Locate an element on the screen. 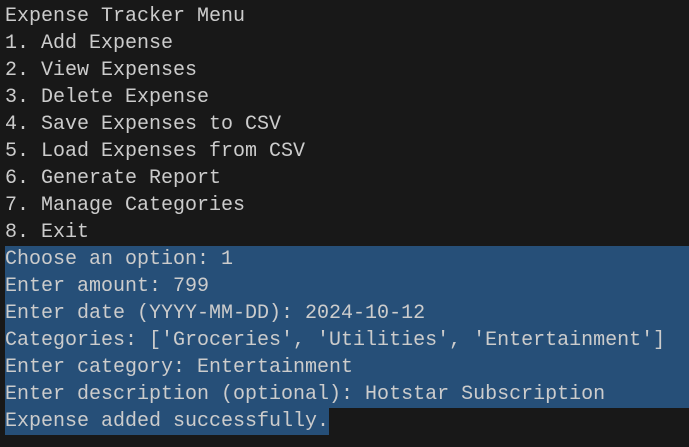 The image size is (689, 447). menu-option-categories: 7. Manage Categories is located at coordinates (125, 205).